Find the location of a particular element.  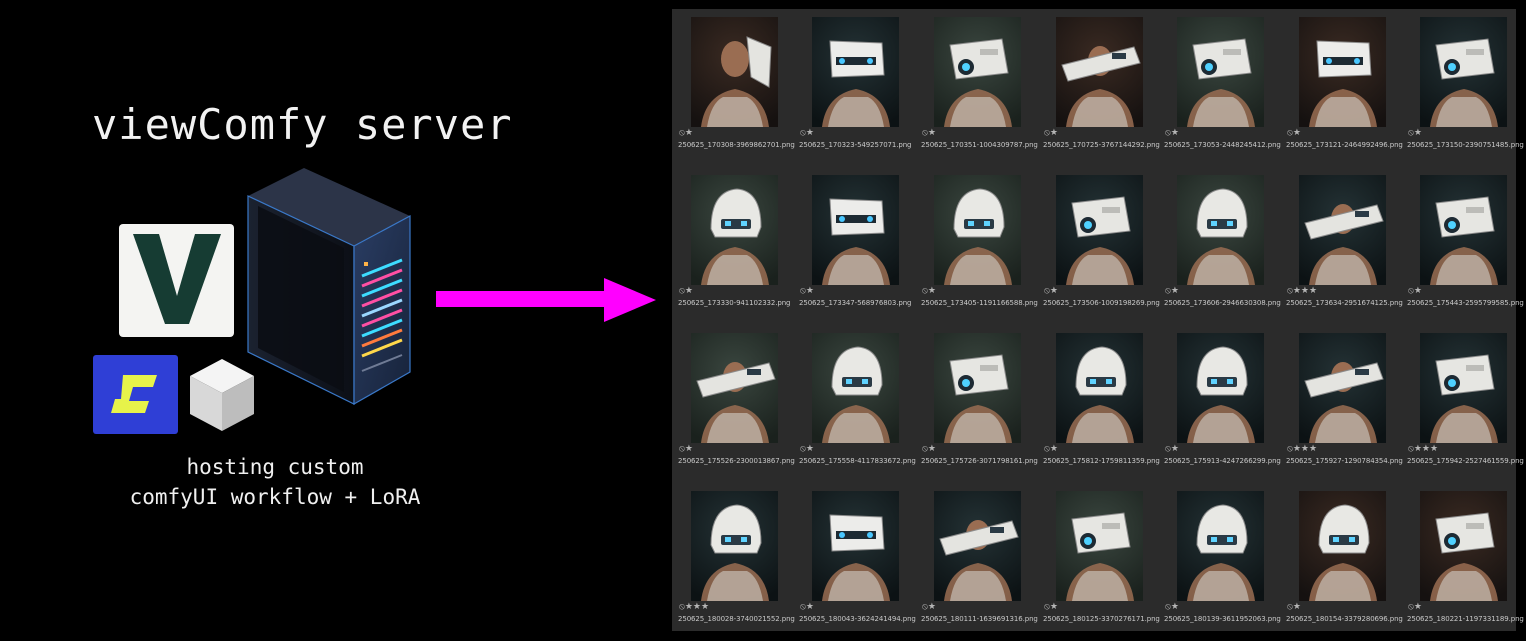

gallery-item: ⦸★ 250625_173347-568976803.png is located at coordinates (858, 250).